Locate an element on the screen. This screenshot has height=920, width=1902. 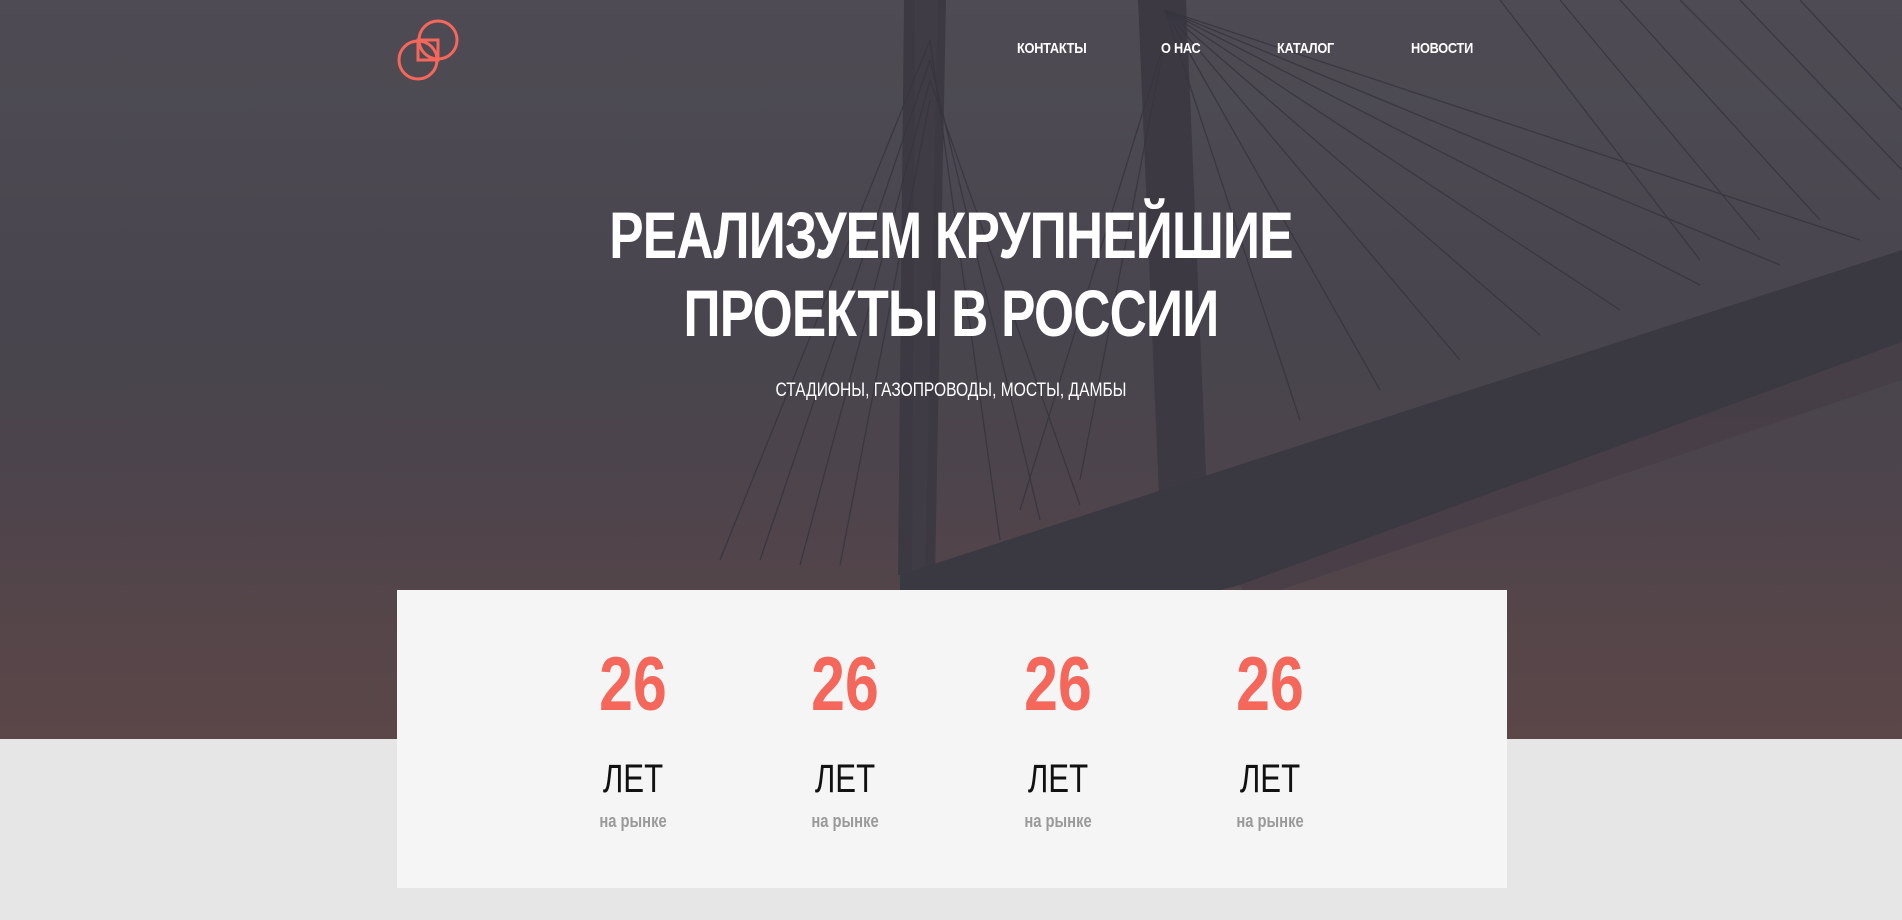
nav-item-contacts: КОНТАКТЫ is located at coordinates (1052, 48).